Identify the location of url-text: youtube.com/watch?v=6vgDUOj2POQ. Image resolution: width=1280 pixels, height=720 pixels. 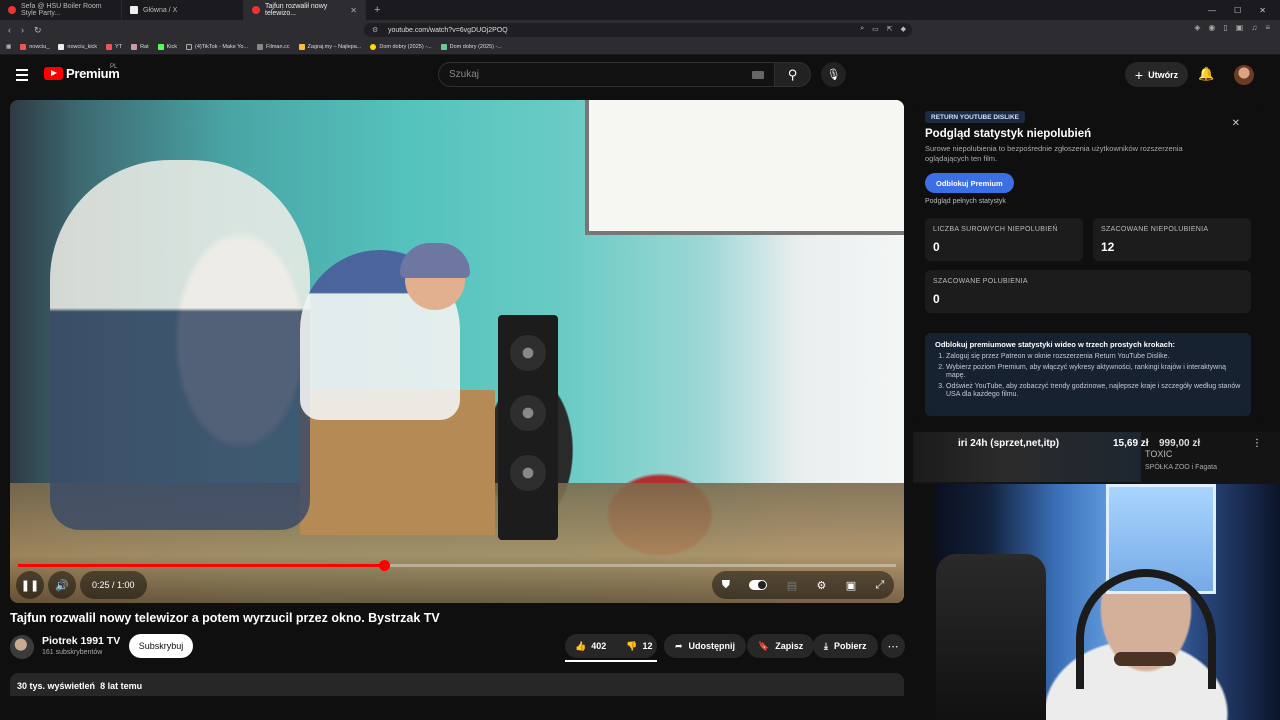
(448, 30).